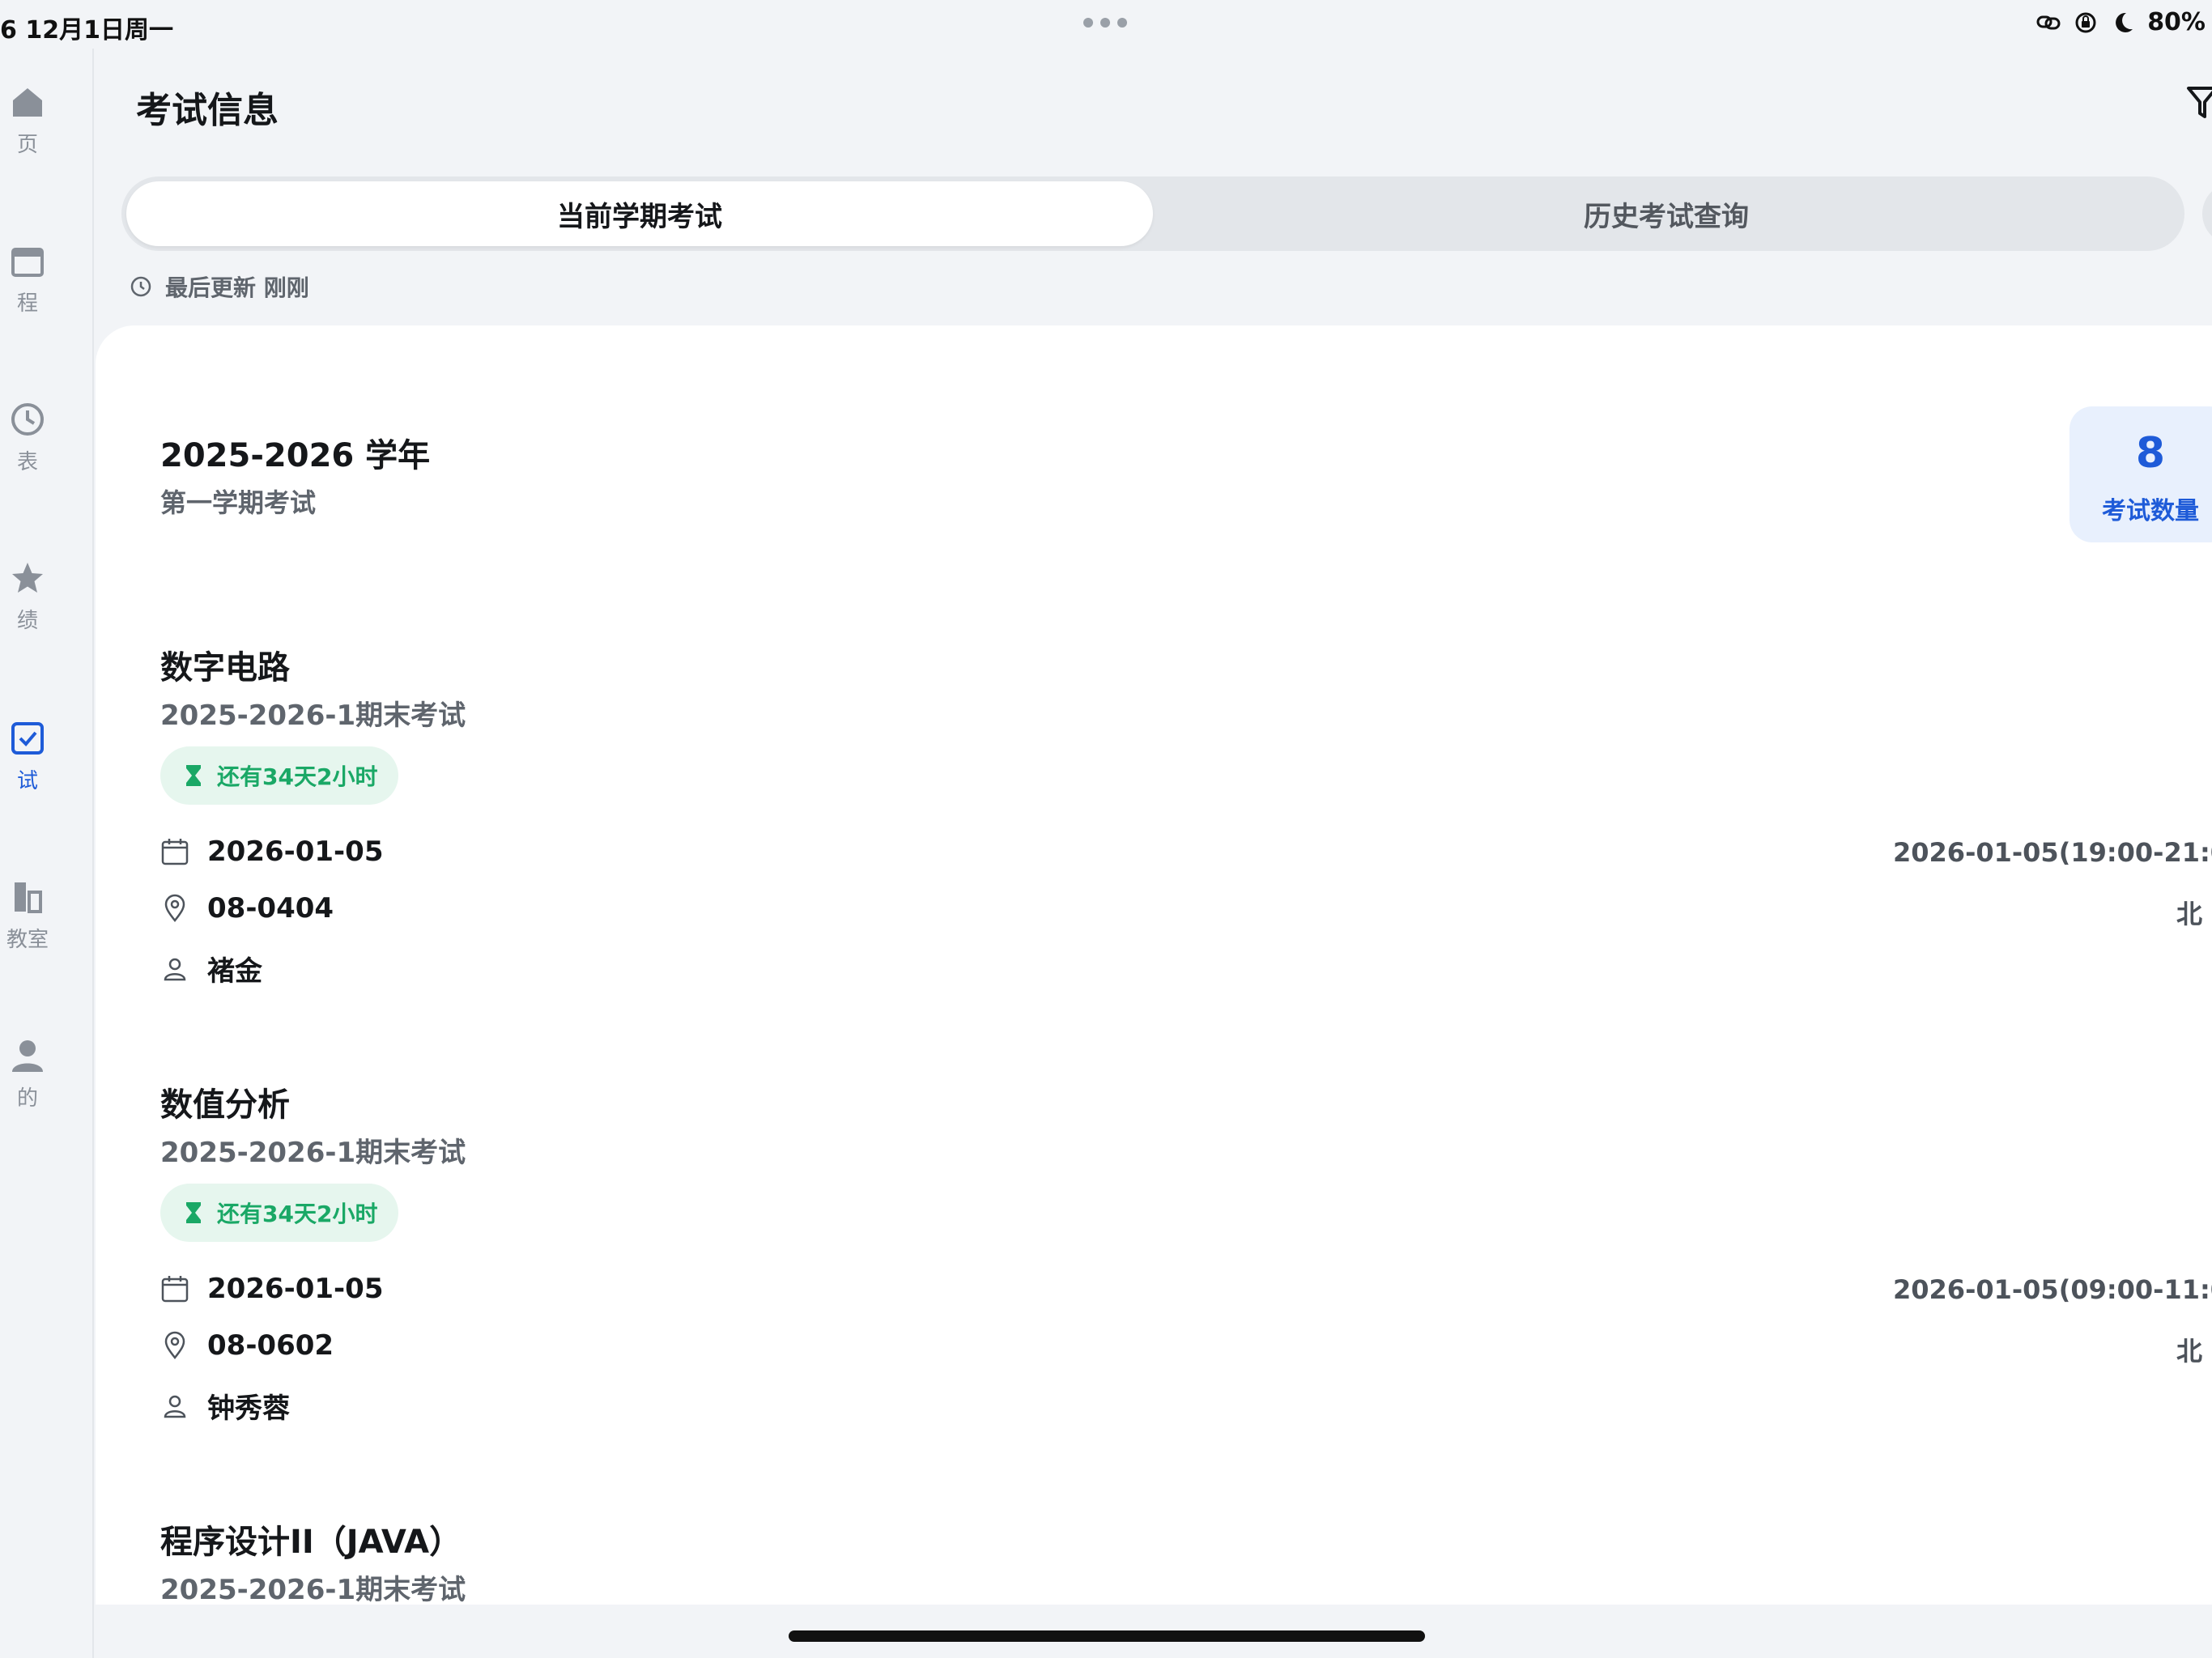  I want to click on sidebar-item-timetable: 表, so click(33, 438).